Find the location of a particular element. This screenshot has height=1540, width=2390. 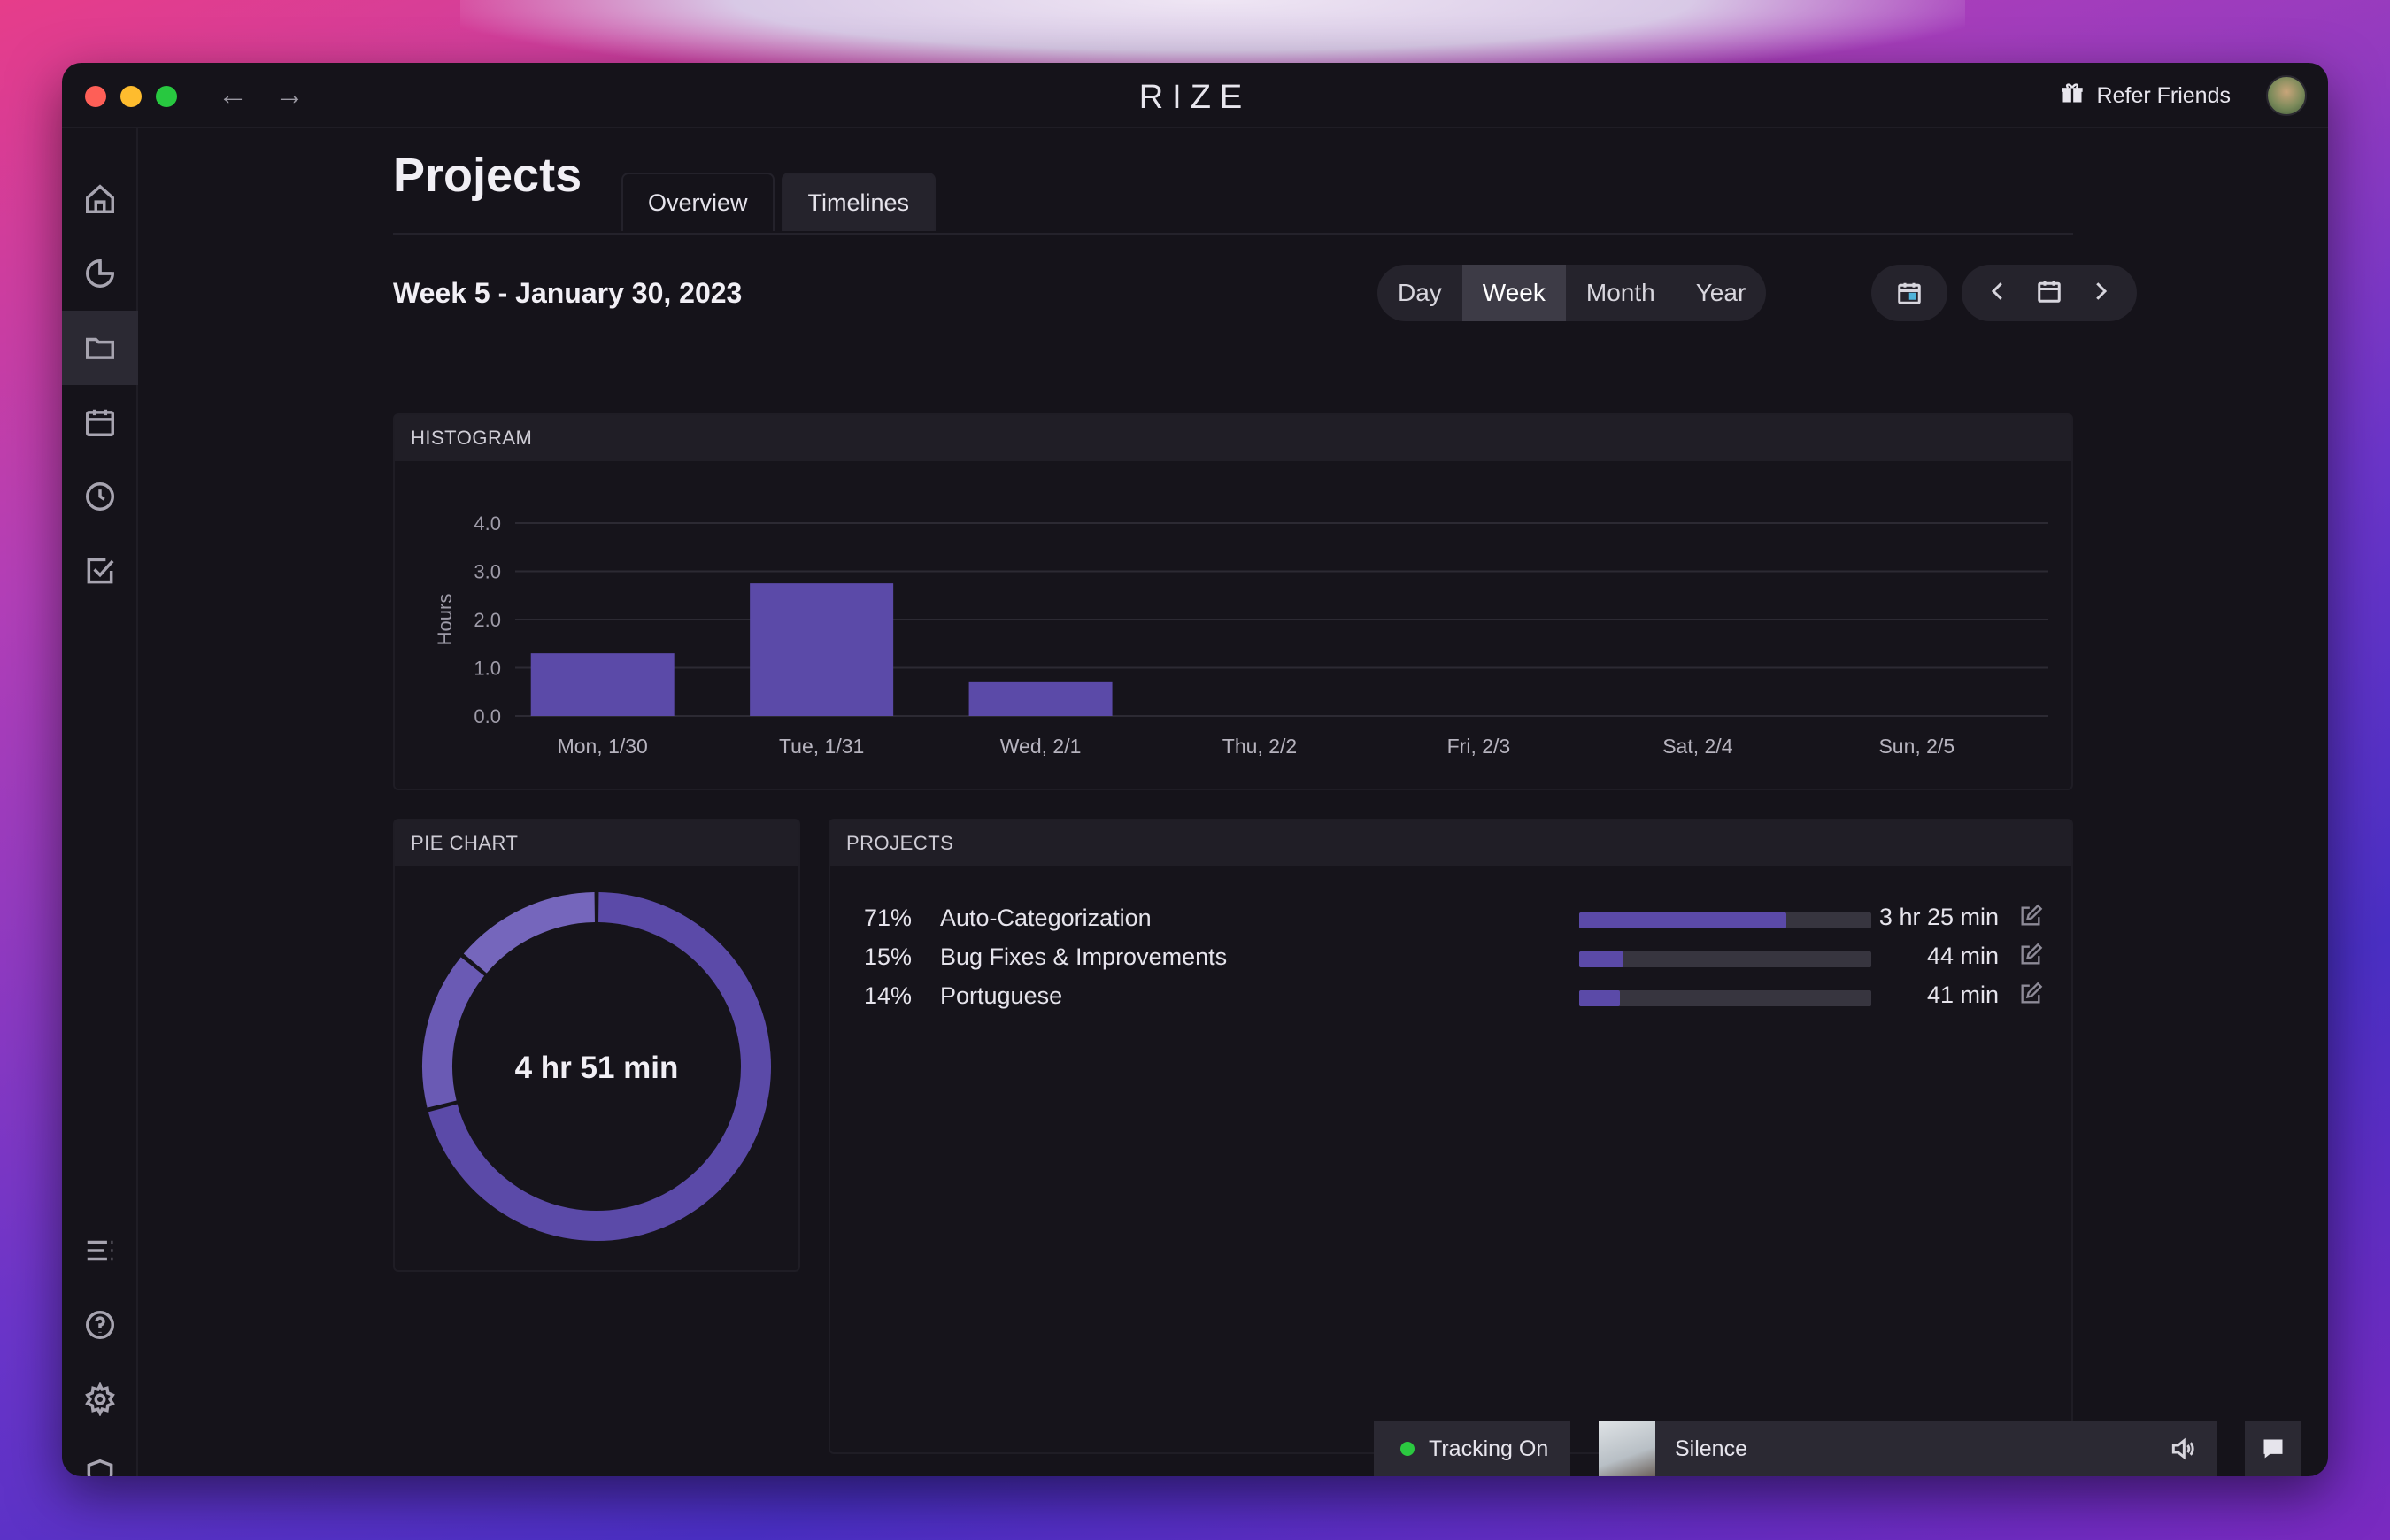

calendar-picker-icon is located at coordinates (2049, 293).